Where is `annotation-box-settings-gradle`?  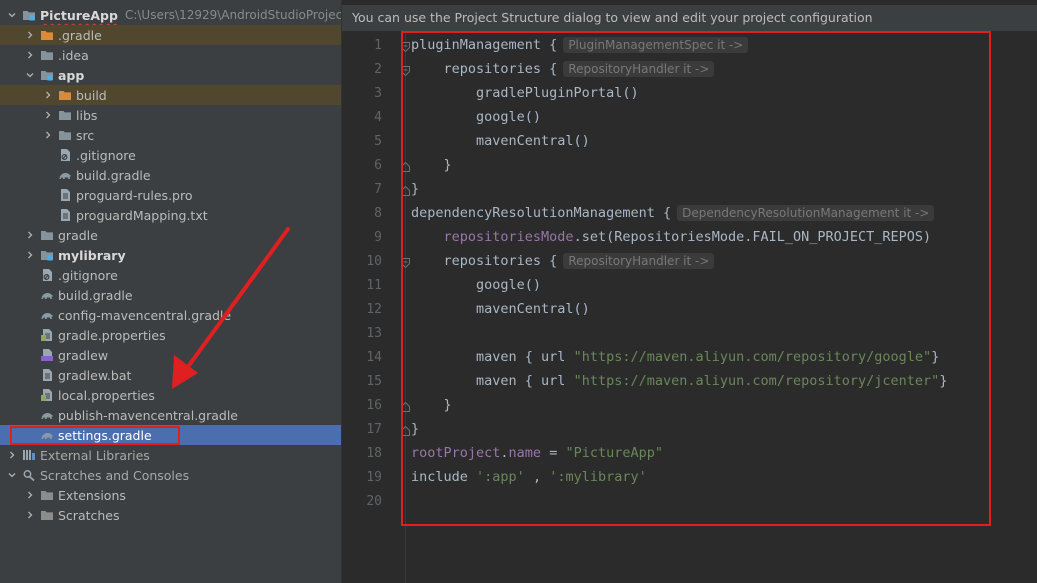
annotation-box-settings-gradle is located at coordinates (95, 435).